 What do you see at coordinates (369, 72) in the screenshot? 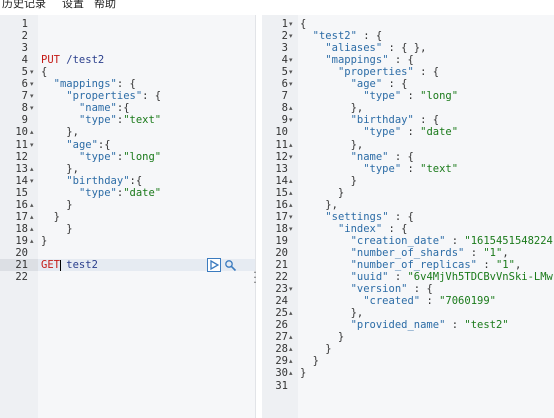
I see `code-line: "properties" : {` at bounding box center [369, 72].